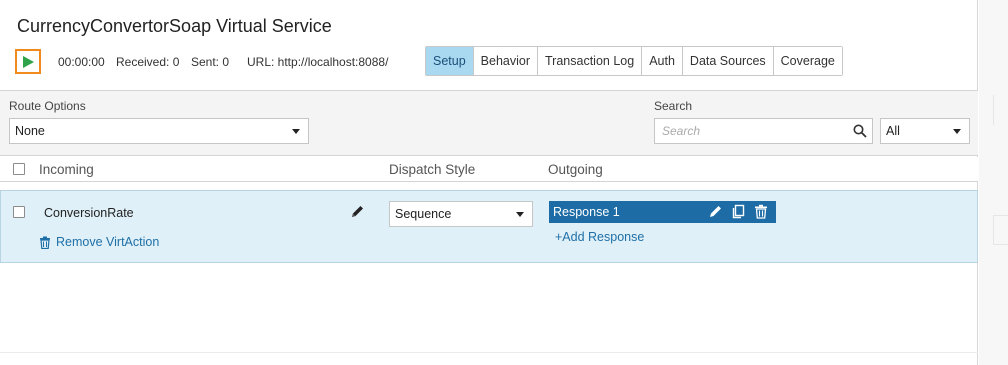 The width and height of the screenshot is (1008, 365). I want to click on remove-virtaction-link: Remove VirtAction, so click(99, 242).